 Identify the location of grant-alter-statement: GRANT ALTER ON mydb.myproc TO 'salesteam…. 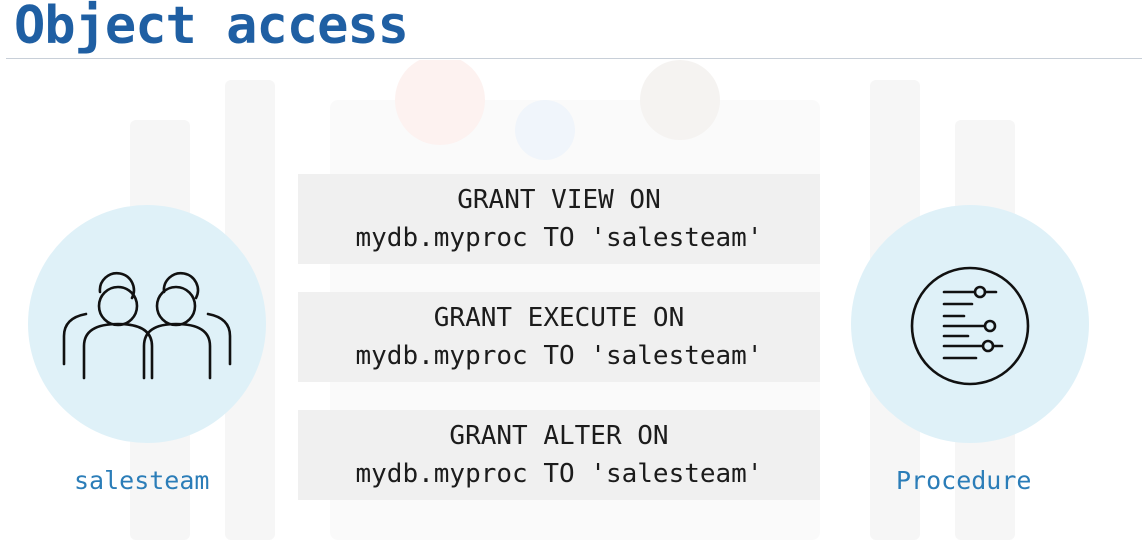
(559, 455).